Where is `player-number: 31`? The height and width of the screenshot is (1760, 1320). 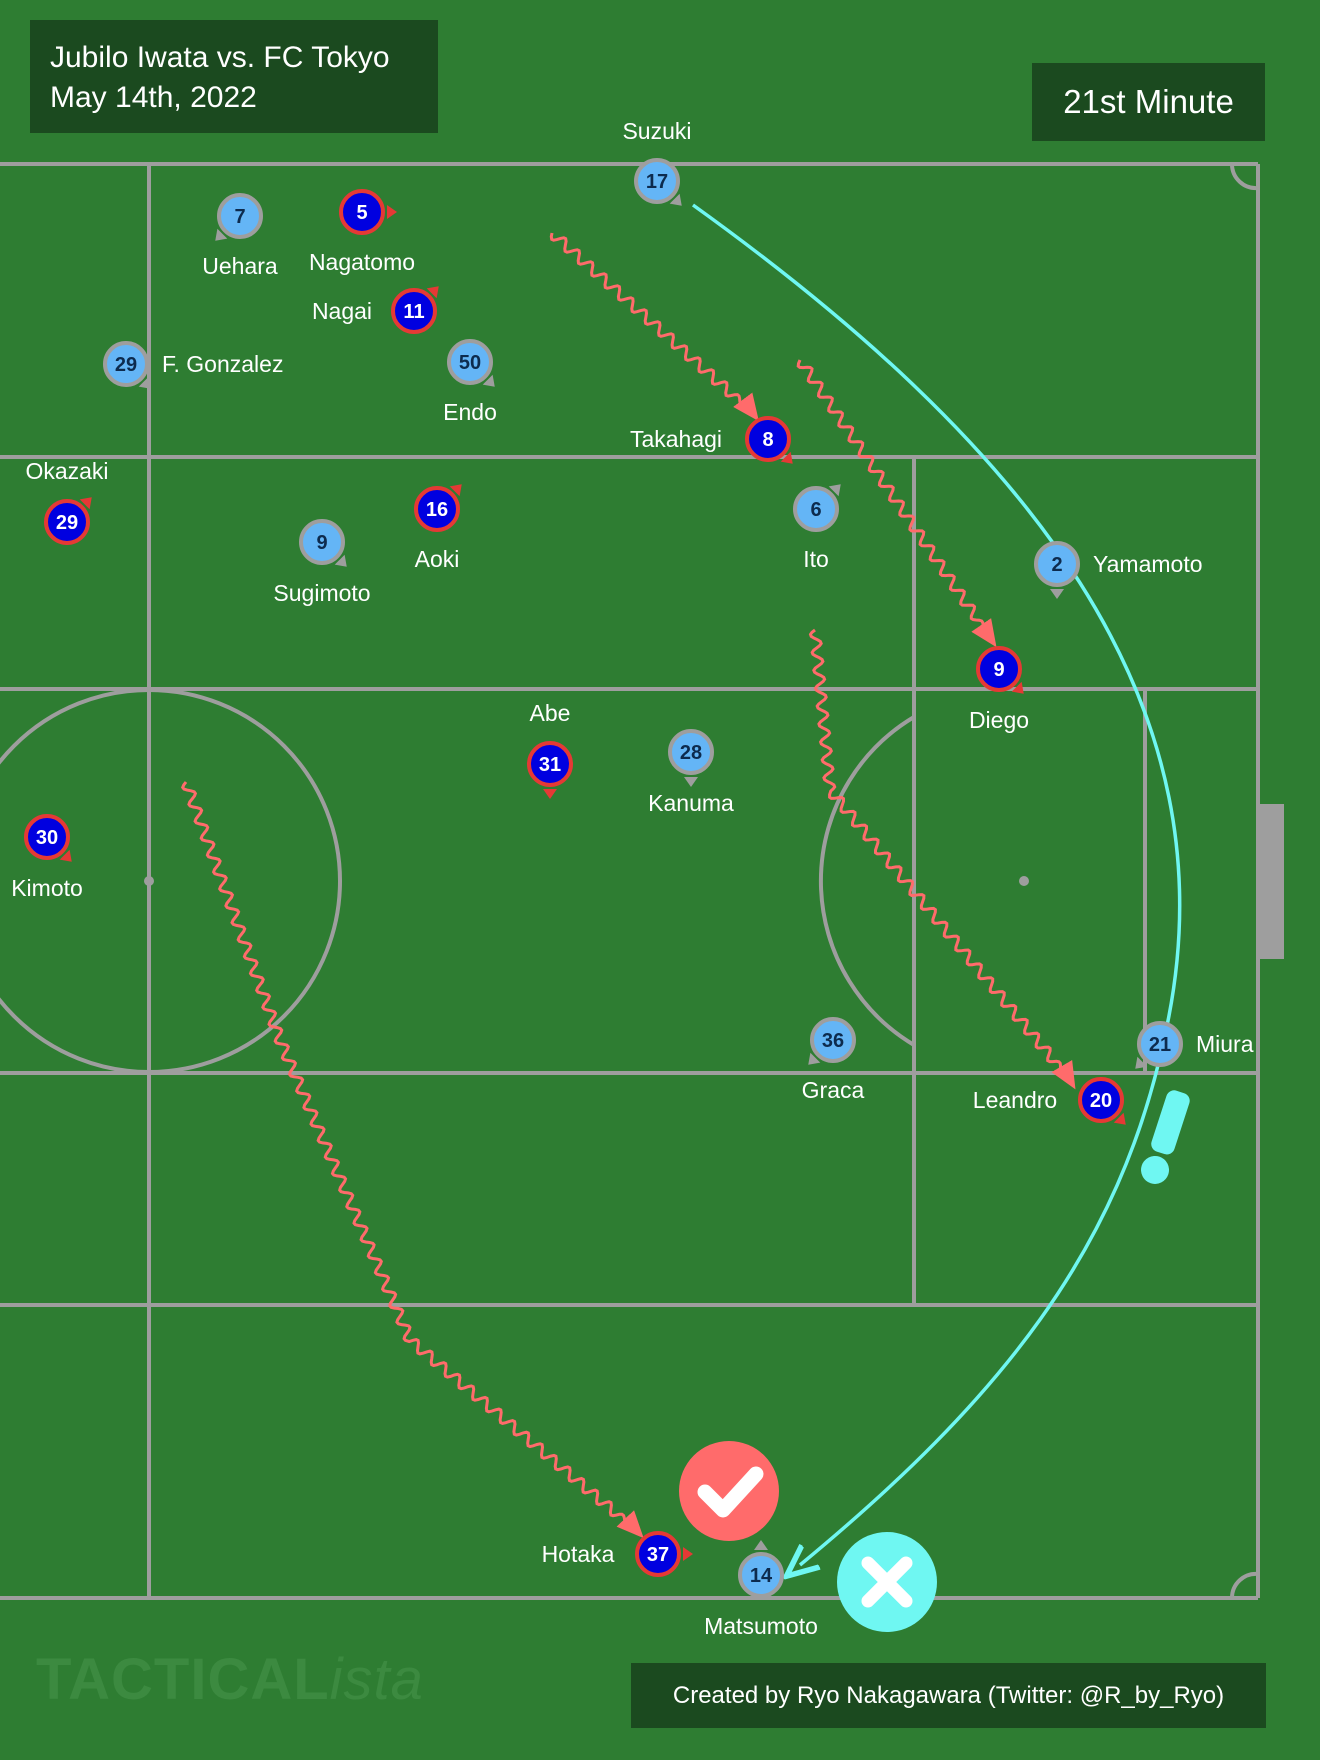 player-number: 31 is located at coordinates (550, 765).